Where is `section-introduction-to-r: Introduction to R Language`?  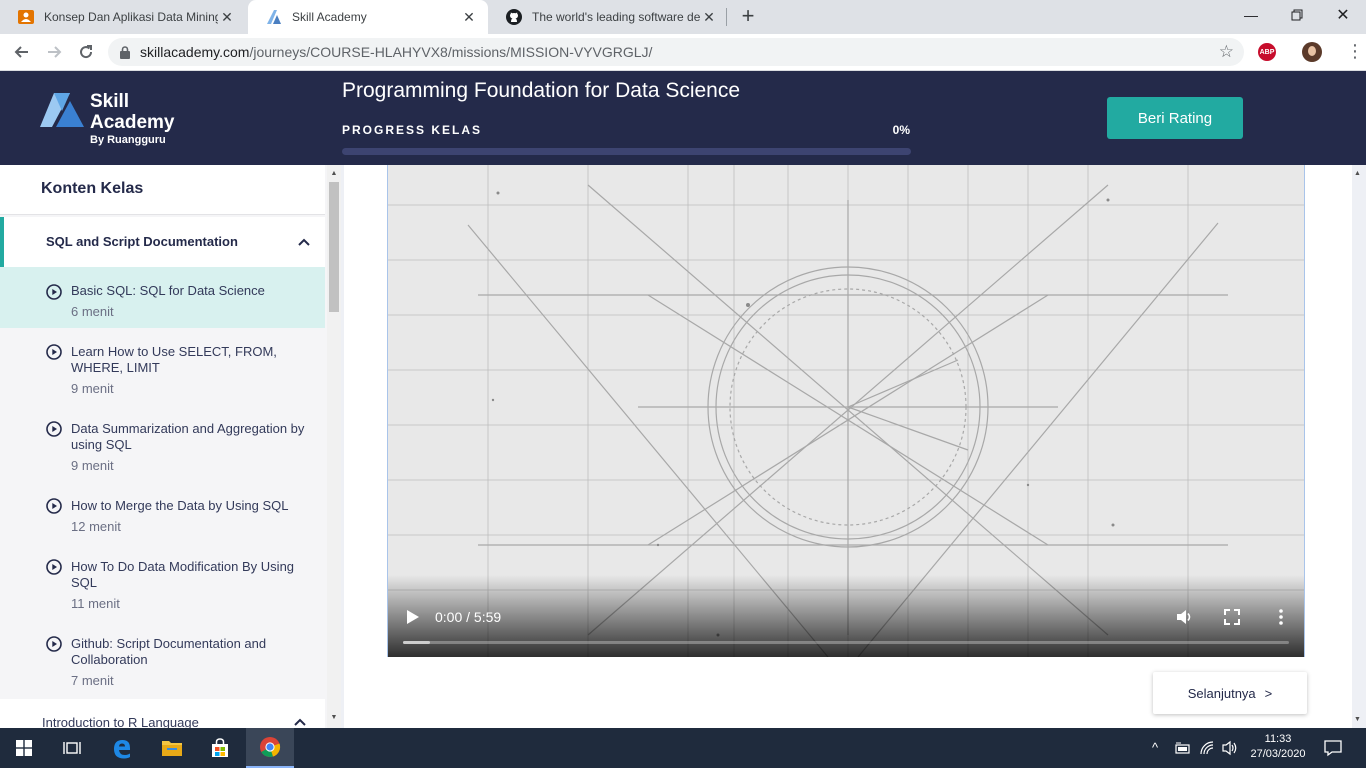 section-introduction-to-r: Introduction to R Language is located at coordinates (162, 713).